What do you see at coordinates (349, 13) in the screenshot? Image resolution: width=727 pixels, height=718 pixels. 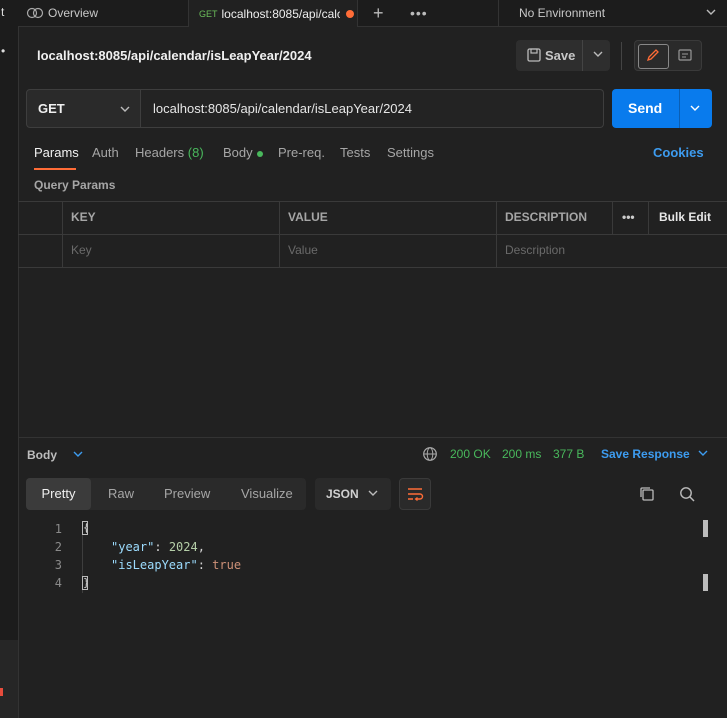 I see `unsaved-dot-icon` at bounding box center [349, 13].